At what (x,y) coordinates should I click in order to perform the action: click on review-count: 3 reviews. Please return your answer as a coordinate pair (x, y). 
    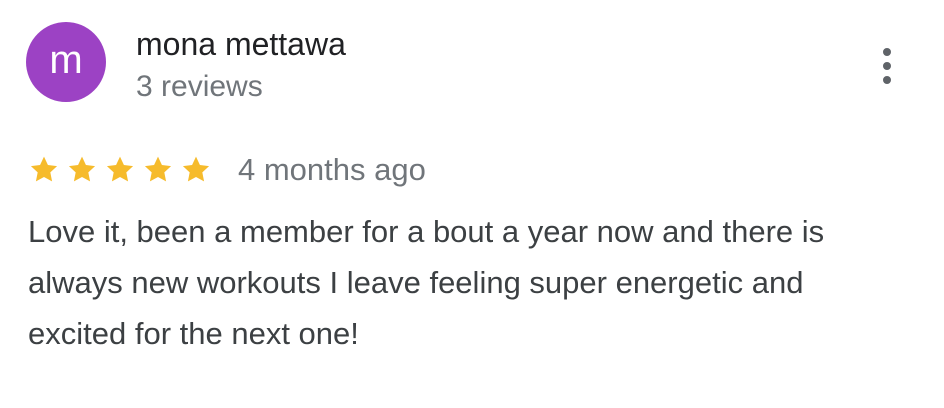
    Looking at the image, I should click on (199, 87).